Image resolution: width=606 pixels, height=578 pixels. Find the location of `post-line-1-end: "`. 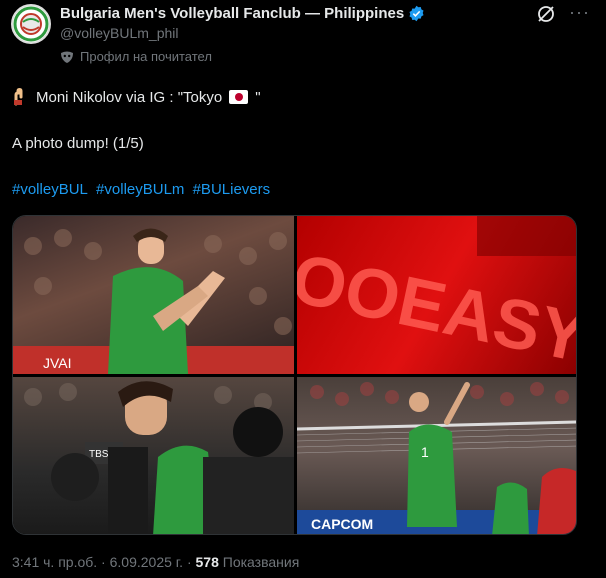

post-line-1-end: " is located at coordinates (258, 97).